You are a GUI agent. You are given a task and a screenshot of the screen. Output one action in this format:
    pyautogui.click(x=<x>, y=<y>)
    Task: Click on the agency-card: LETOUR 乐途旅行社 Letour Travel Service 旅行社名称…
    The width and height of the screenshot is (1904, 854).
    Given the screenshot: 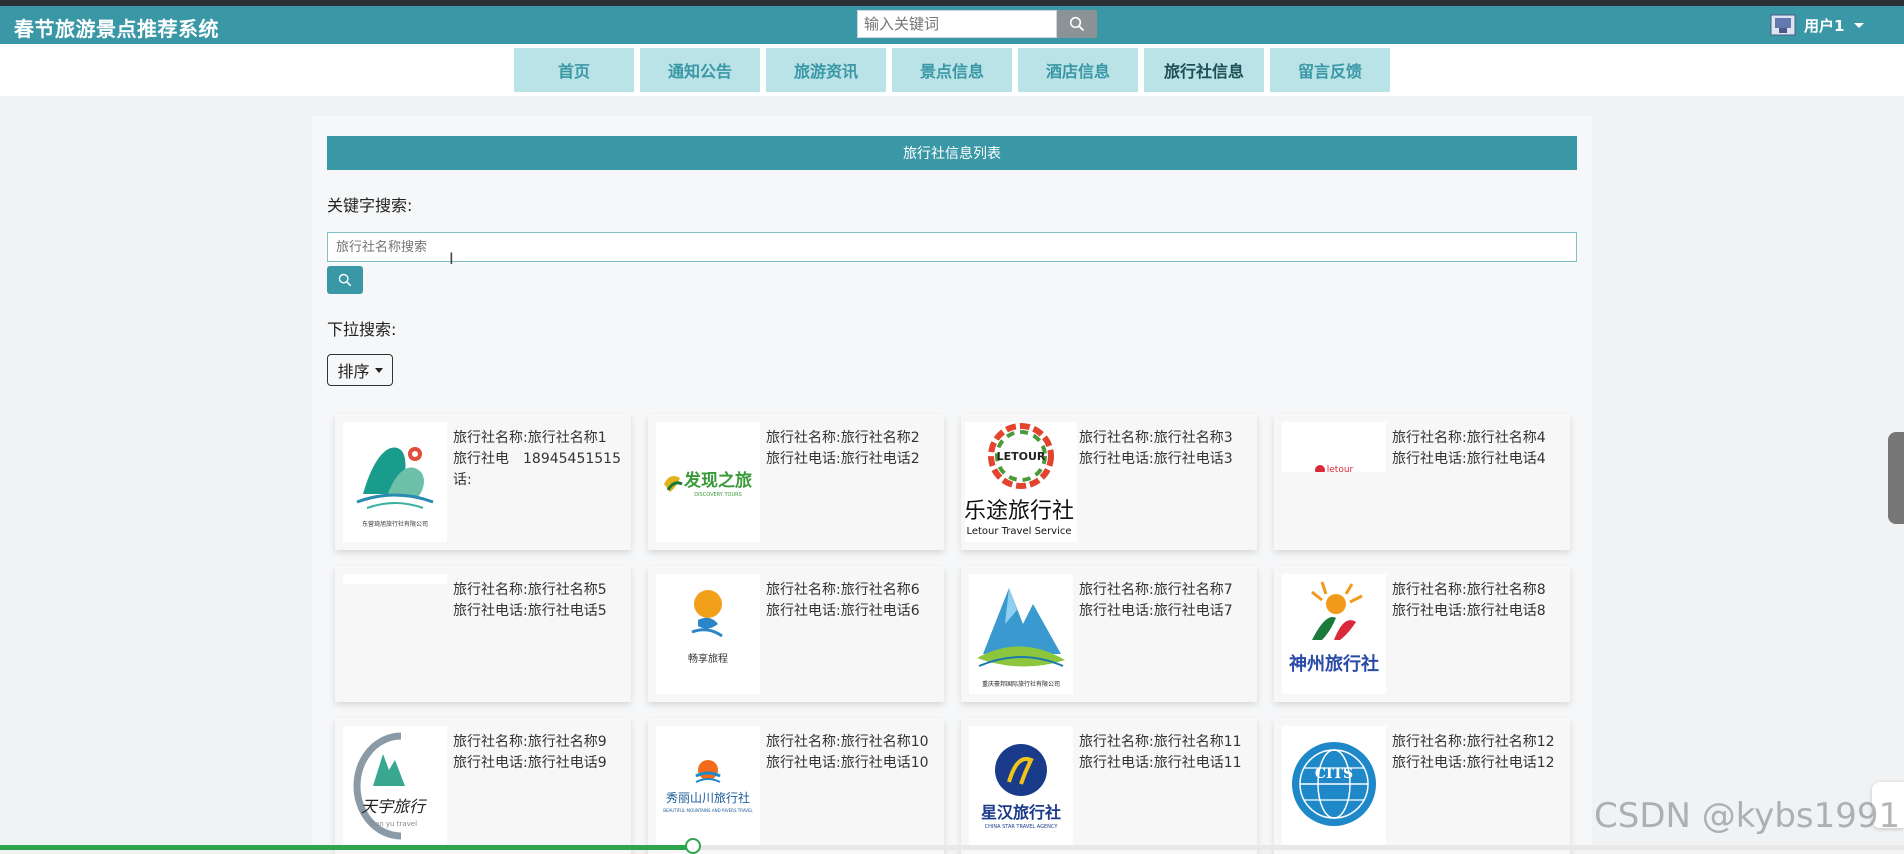 What is the action you would take?
    pyautogui.click(x=1109, y=482)
    